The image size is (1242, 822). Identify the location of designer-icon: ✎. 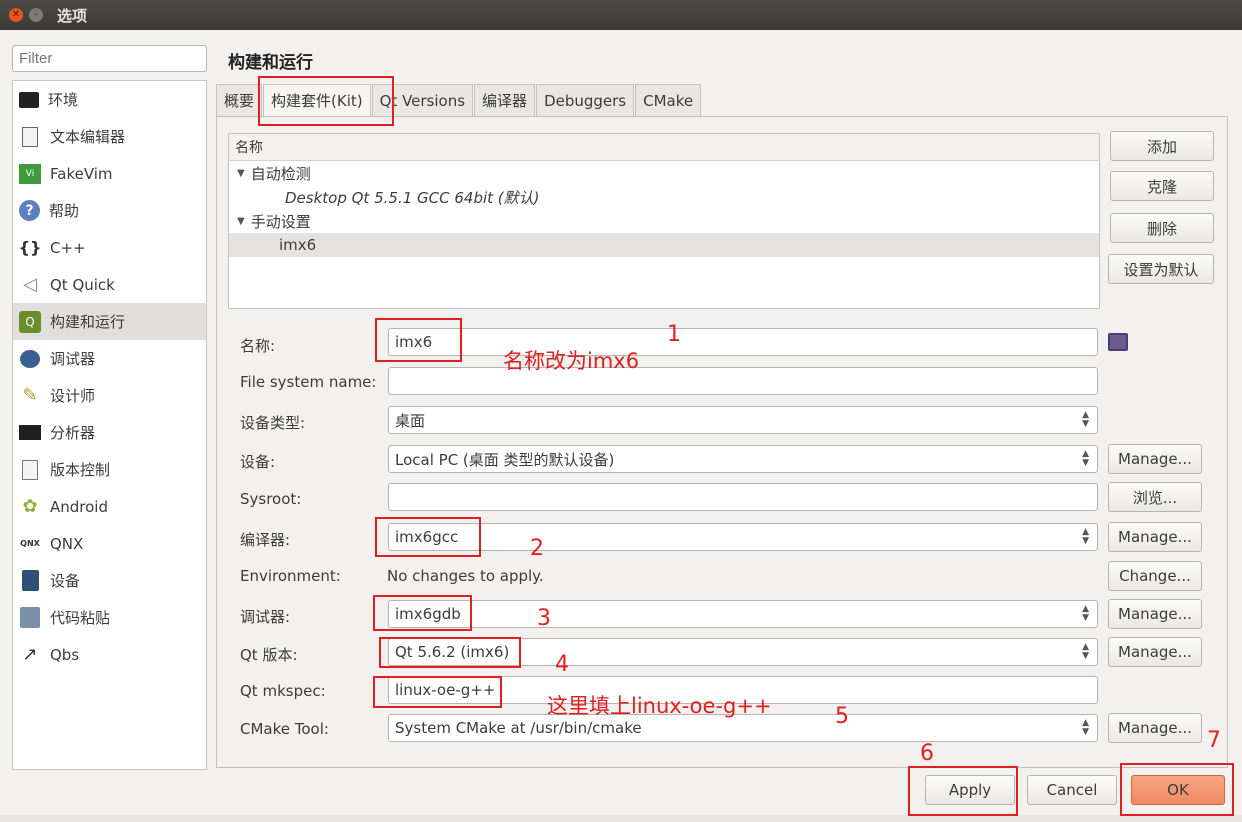
(30, 395).